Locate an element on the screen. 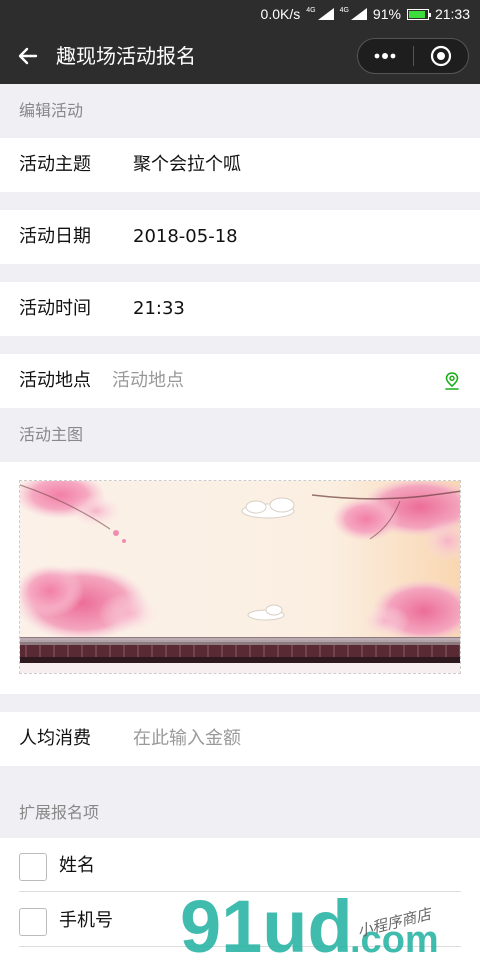  more-button is located at coordinates (385, 56).